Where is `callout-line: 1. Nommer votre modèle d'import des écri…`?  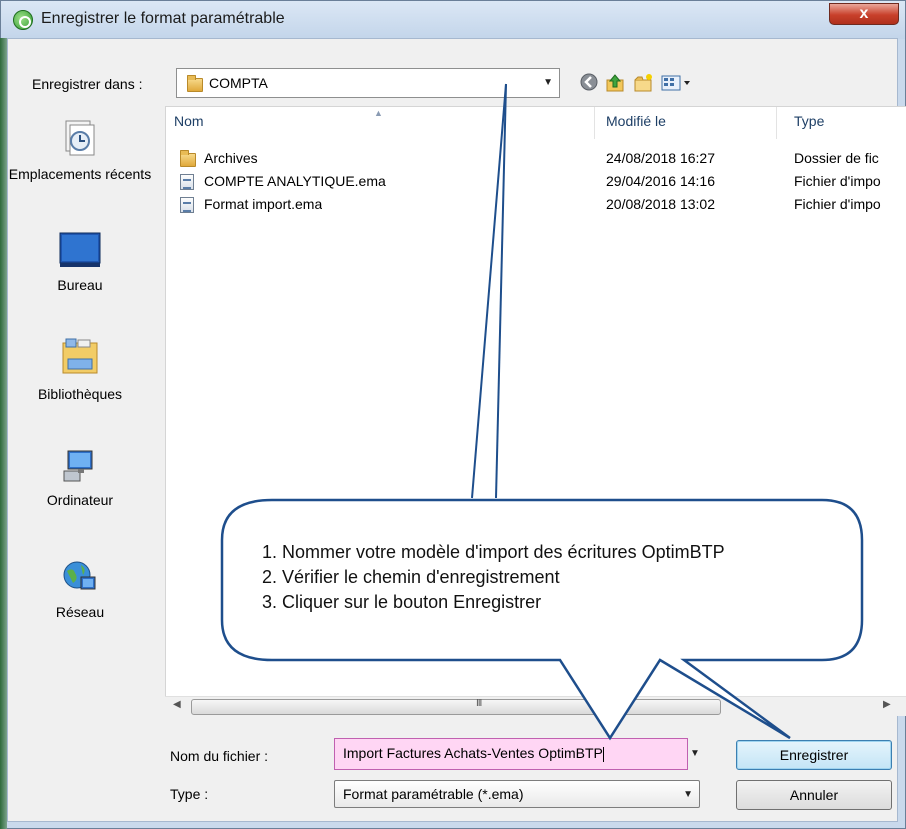
callout-line: 1. Nommer votre modèle d'import des écri… is located at coordinates (493, 552).